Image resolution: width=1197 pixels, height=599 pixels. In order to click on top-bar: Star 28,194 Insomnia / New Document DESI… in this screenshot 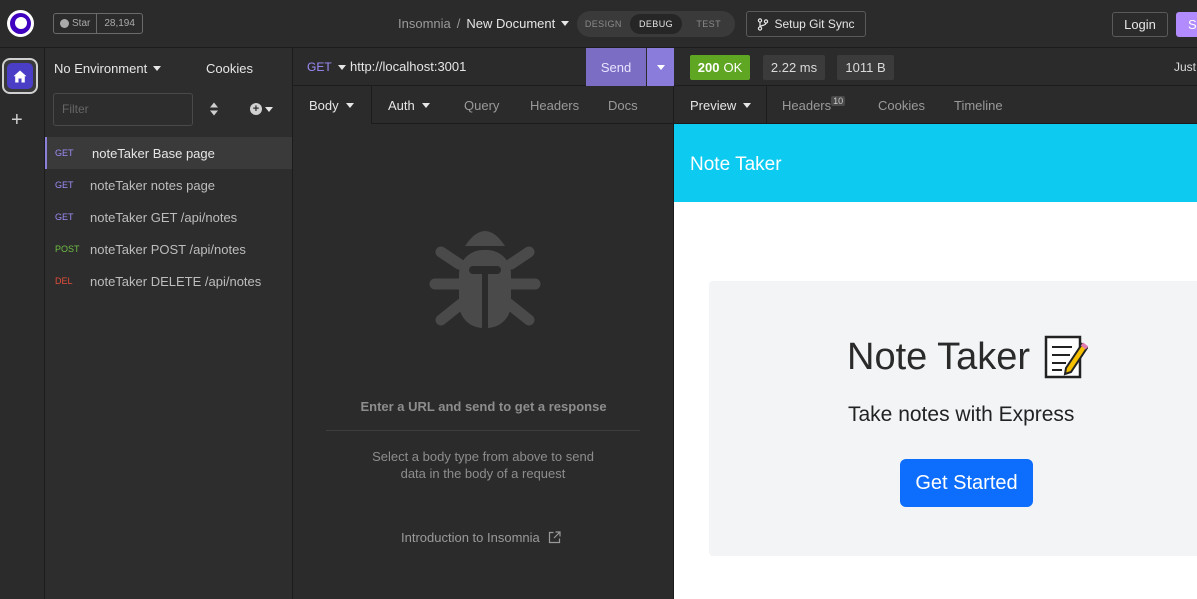, I will do `click(598, 24)`.